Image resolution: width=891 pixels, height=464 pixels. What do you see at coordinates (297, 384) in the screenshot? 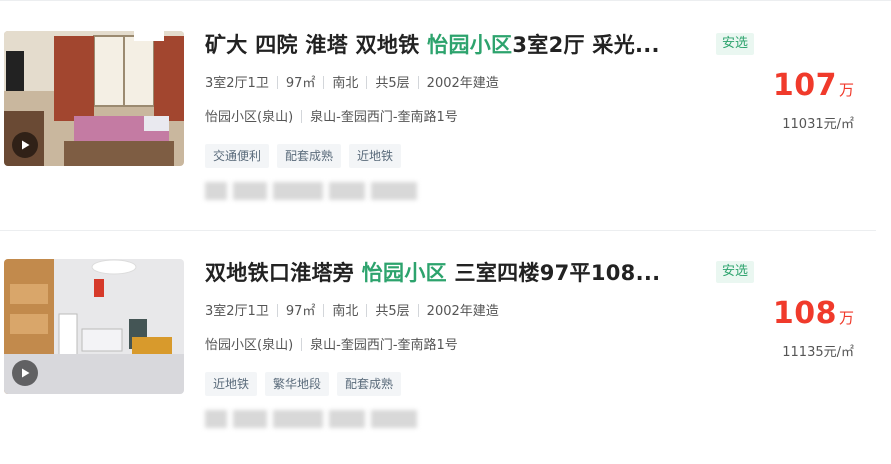
I see `tag: 繁华地段` at bounding box center [297, 384].